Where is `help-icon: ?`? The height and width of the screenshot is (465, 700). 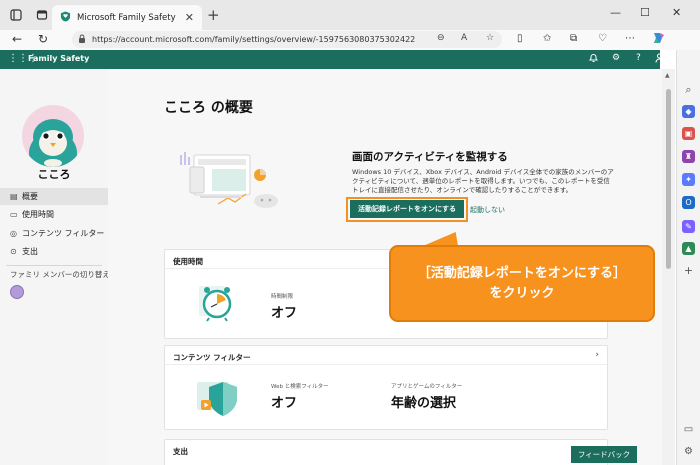 help-icon: ? is located at coordinates (638, 58).